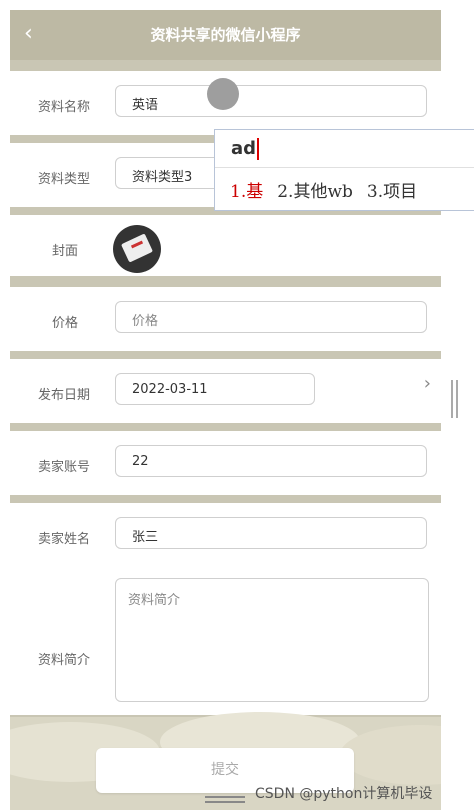 This screenshot has height=812, width=474. What do you see at coordinates (64, 107) in the screenshot?
I see `name-label: 资料名称` at bounding box center [64, 107].